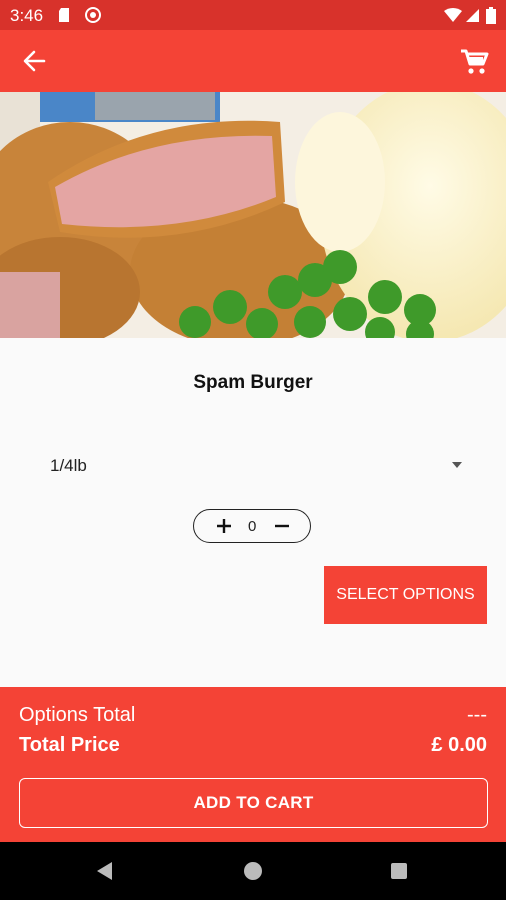  Describe the element at coordinates (472, 15) in the screenshot. I see `signal-icon` at that location.